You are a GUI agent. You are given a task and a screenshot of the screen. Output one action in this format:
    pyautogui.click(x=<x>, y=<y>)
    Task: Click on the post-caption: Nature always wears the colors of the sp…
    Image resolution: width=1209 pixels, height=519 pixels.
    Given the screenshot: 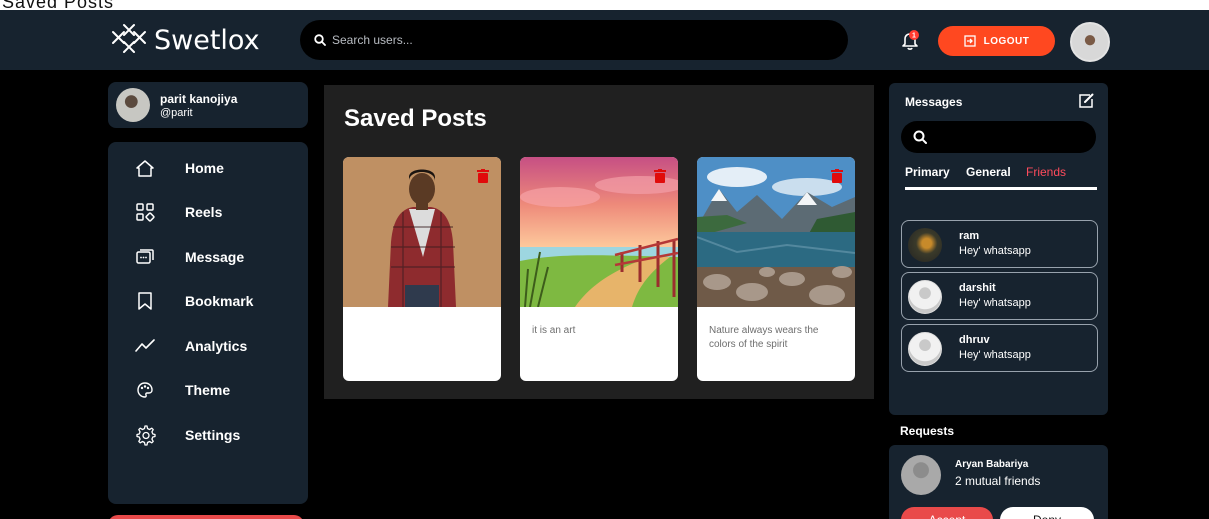 What is the action you would take?
    pyautogui.click(x=764, y=337)
    